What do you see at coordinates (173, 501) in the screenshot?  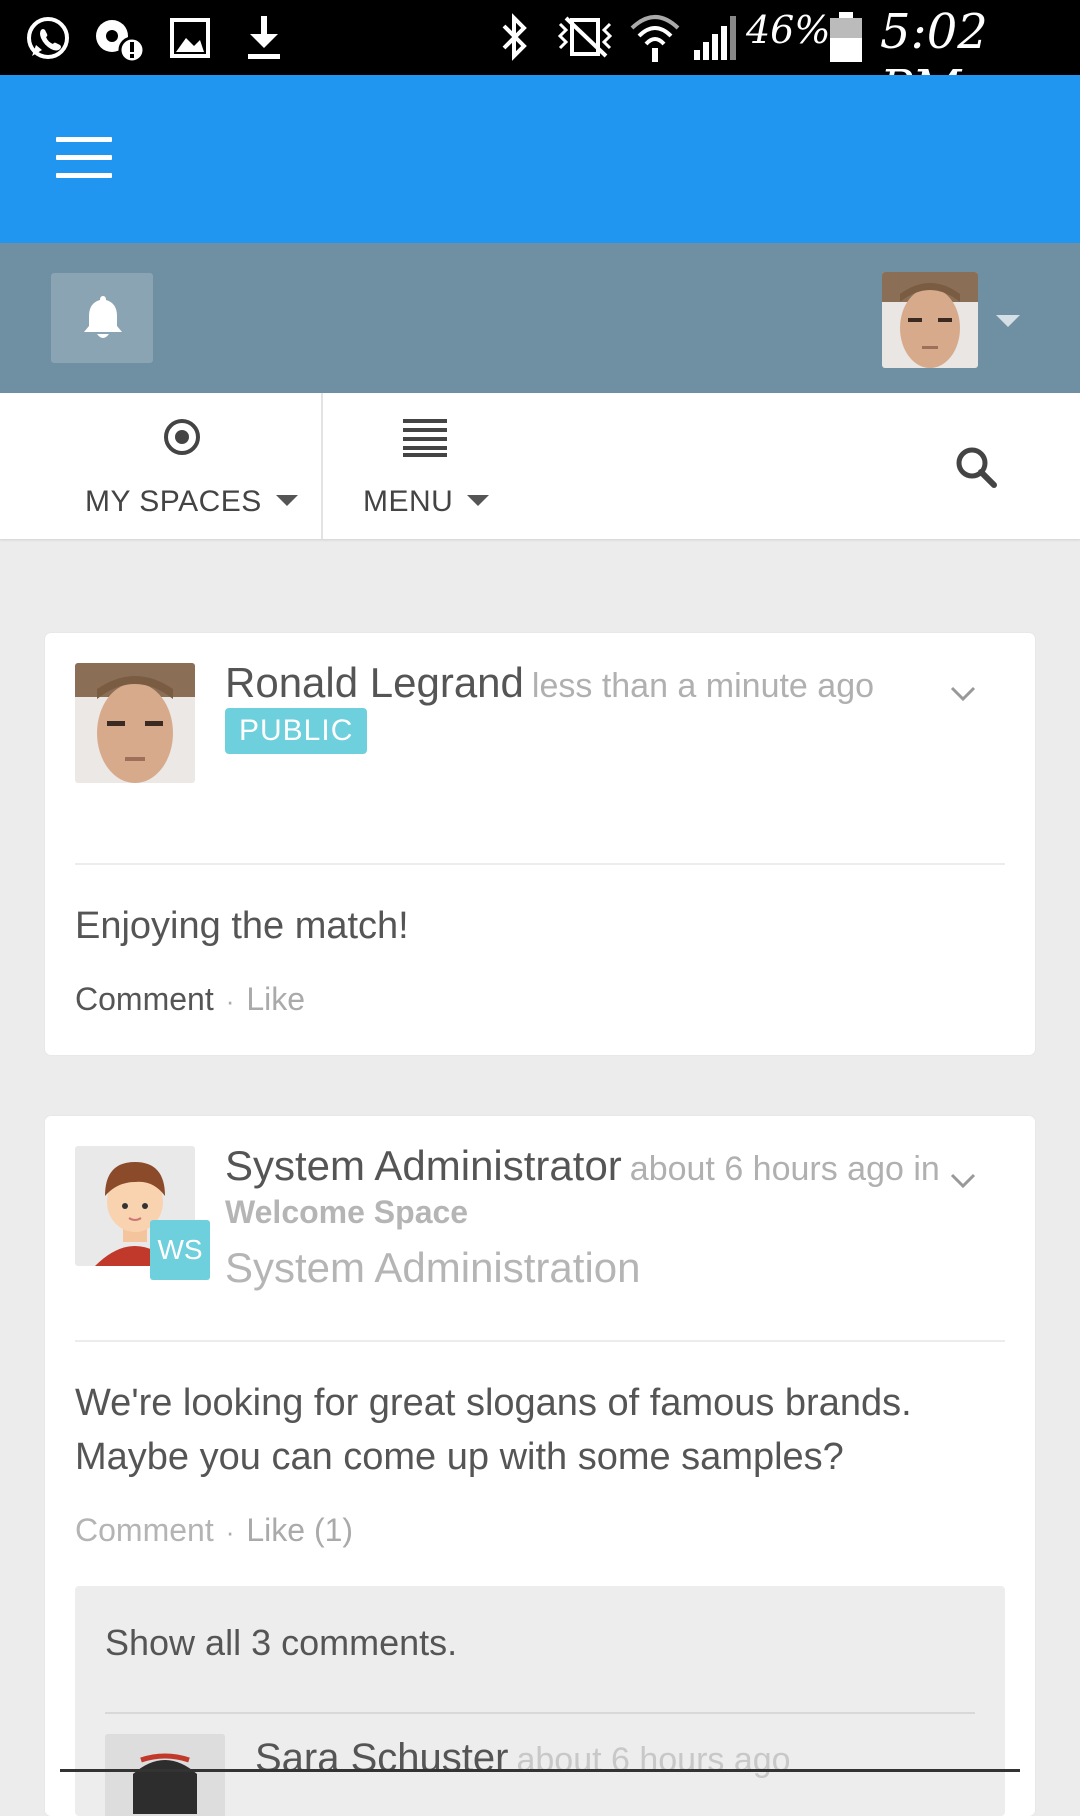 I see `my-spaces-label: MY SPACES` at bounding box center [173, 501].